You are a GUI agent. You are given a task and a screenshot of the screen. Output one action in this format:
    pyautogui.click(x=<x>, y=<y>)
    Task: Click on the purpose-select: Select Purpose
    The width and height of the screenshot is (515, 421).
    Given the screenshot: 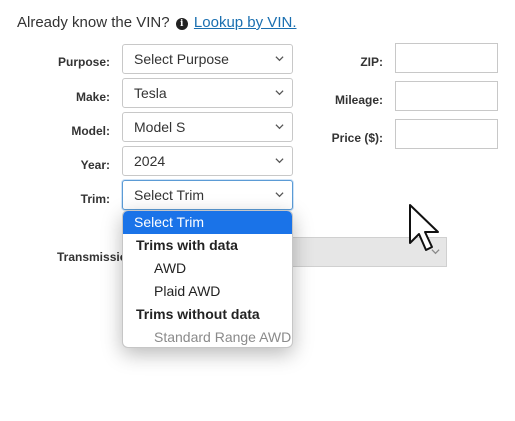 What is the action you would take?
    pyautogui.click(x=207, y=59)
    